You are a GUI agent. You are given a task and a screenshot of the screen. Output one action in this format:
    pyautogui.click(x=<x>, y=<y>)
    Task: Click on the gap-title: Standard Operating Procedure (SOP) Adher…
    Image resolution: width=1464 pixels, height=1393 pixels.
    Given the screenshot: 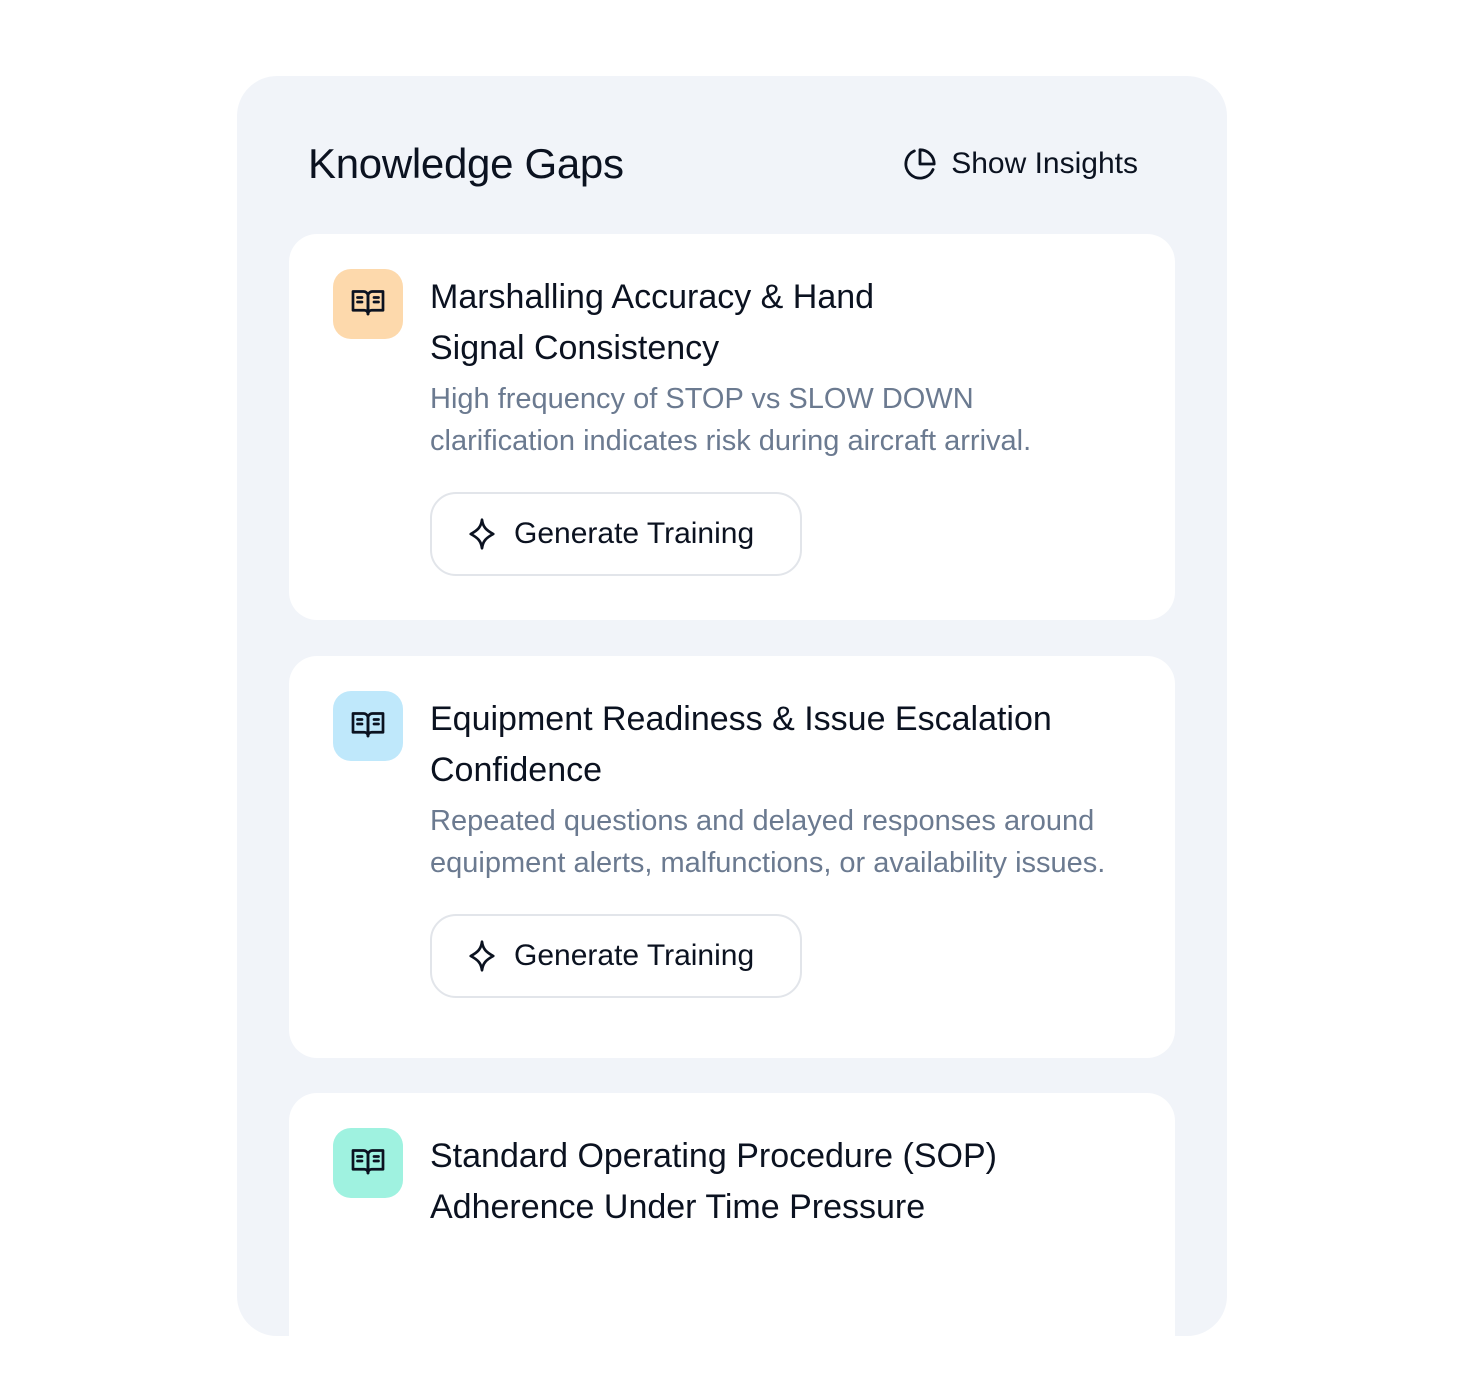 What is the action you would take?
    pyautogui.click(x=713, y=1181)
    